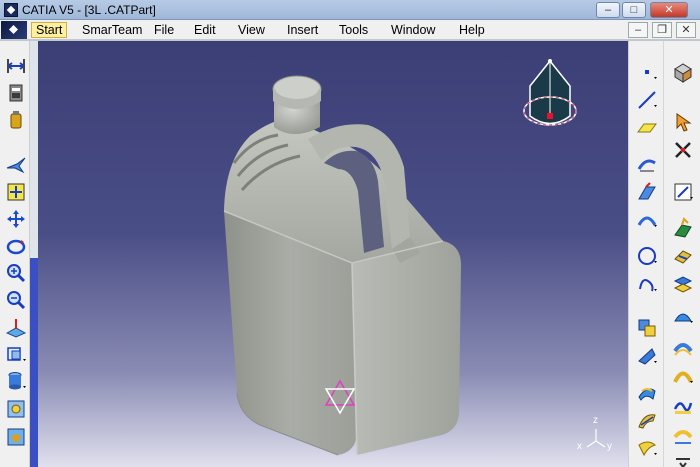  Describe the element at coordinates (16, 66) in the screenshot. I see `measure-between-icon` at that location.